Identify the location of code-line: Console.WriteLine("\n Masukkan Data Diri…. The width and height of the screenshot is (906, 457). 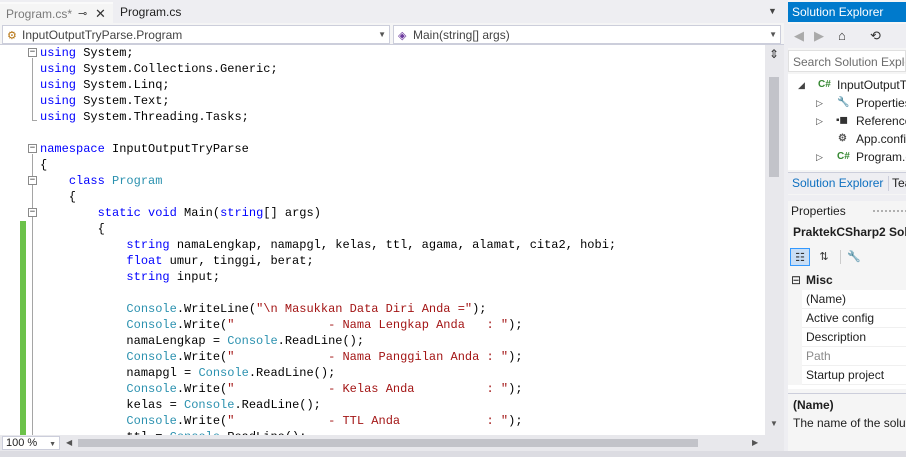
(402, 309).